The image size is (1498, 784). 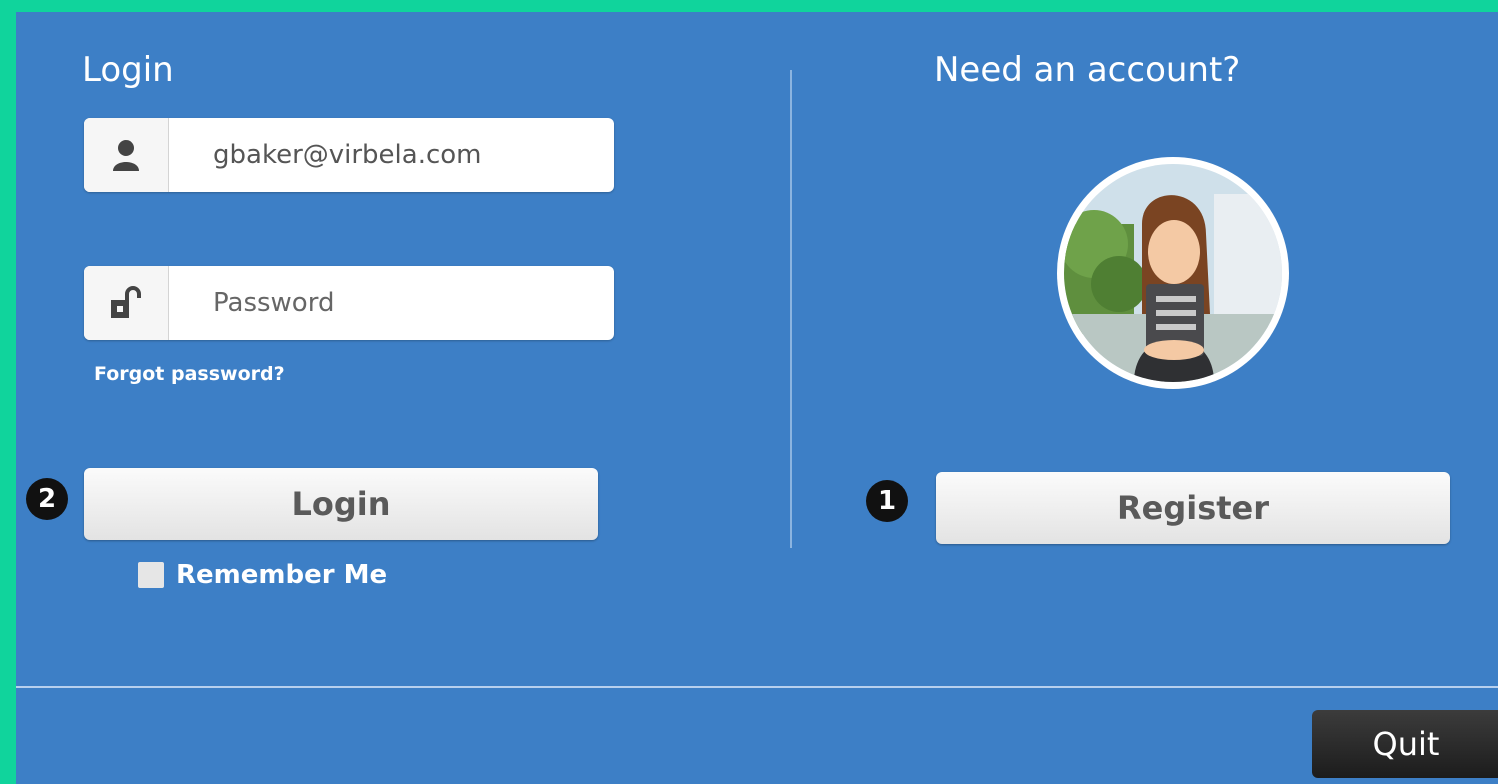 I want to click on column-divider, so click(x=791, y=309).